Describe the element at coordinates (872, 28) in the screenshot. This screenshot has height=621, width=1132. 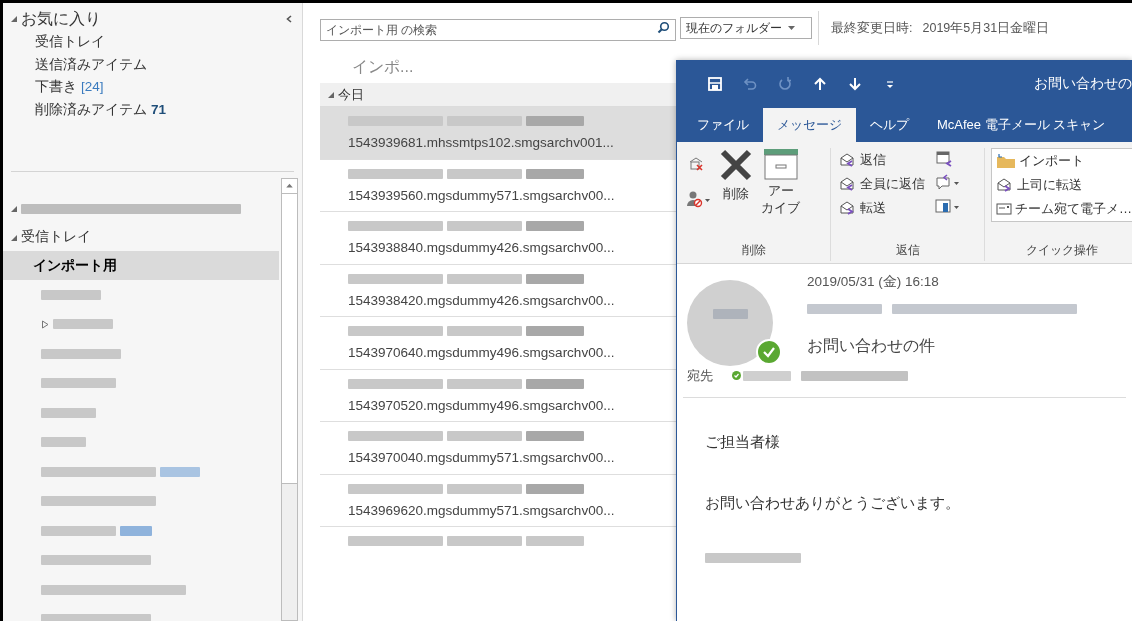
I see `modified-label: 最終変更日時:` at that location.